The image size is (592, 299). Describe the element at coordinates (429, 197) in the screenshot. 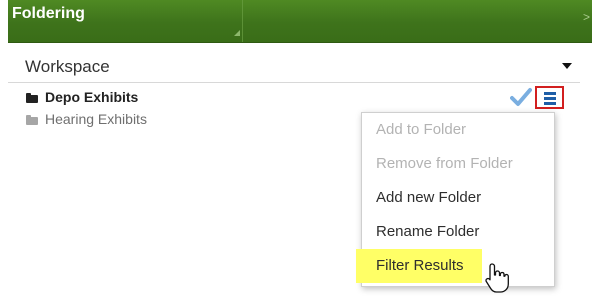

I see `menu-item-label: Add new Folder` at that location.